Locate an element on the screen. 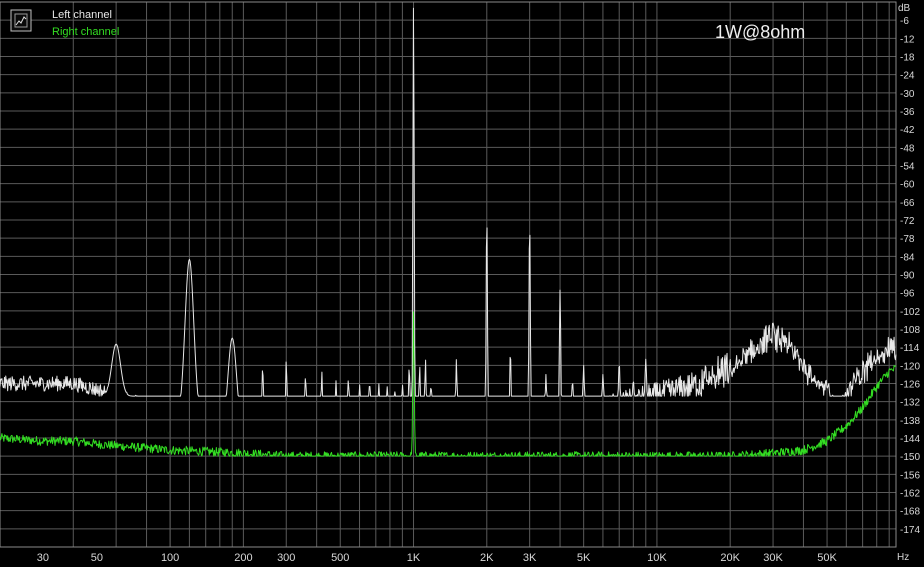 This screenshot has width=924, height=567. x-tick-label: 300 is located at coordinates (286, 558).